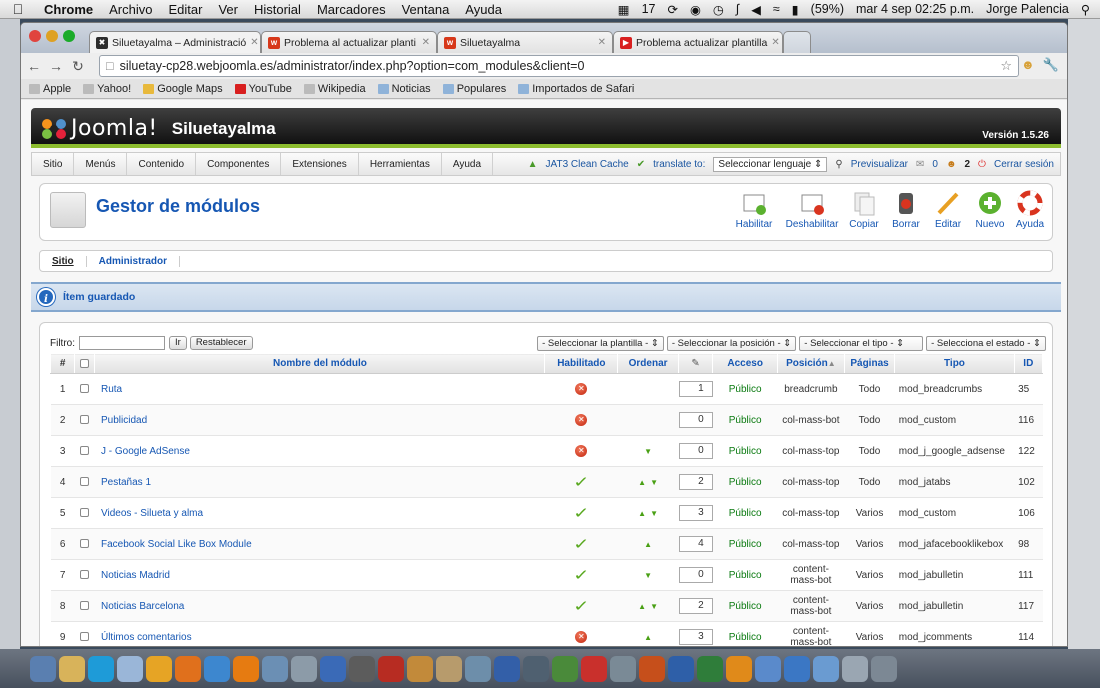 The width and height of the screenshot is (1100, 688). What do you see at coordinates (349, 42) in the screenshot?
I see `tab-problema-actualizar: w Problema al actualizar planti ✕` at bounding box center [349, 42].